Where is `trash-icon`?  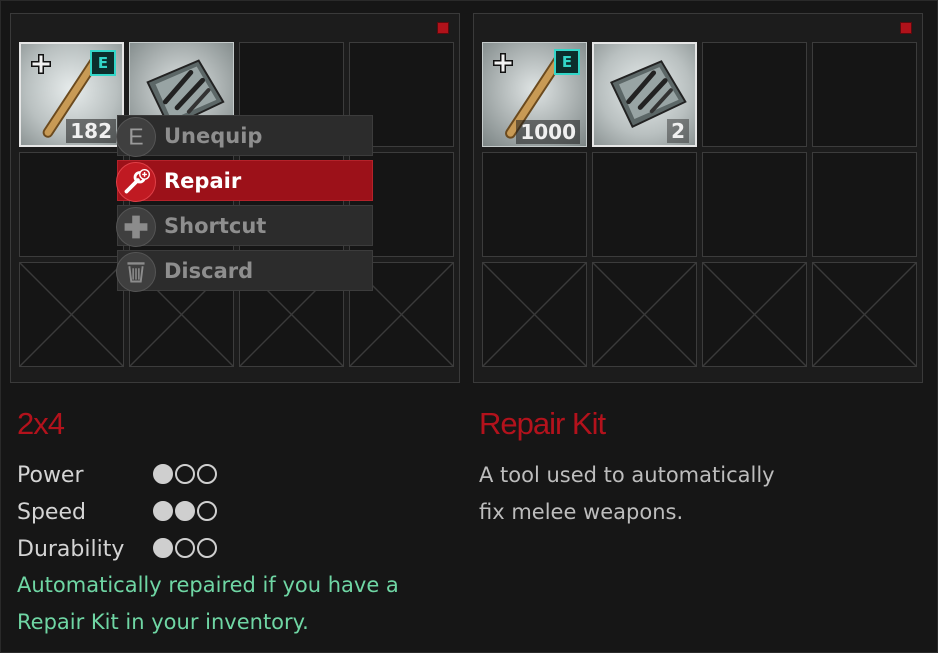 trash-icon is located at coordinates (136, 272).